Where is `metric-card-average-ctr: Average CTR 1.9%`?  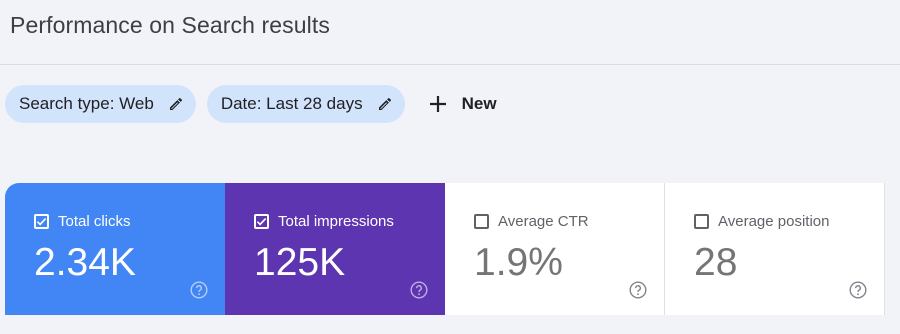
metric-card-average-ctr: Average CTR 1.9% is located at coordinates (555, 249).